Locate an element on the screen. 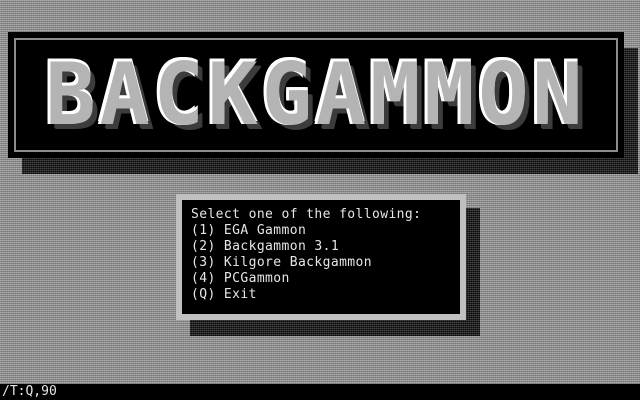 The image size is (640, 400). menu-item-ega-gammon: (1) EGA Gammon is located at coordinates (325, 231).